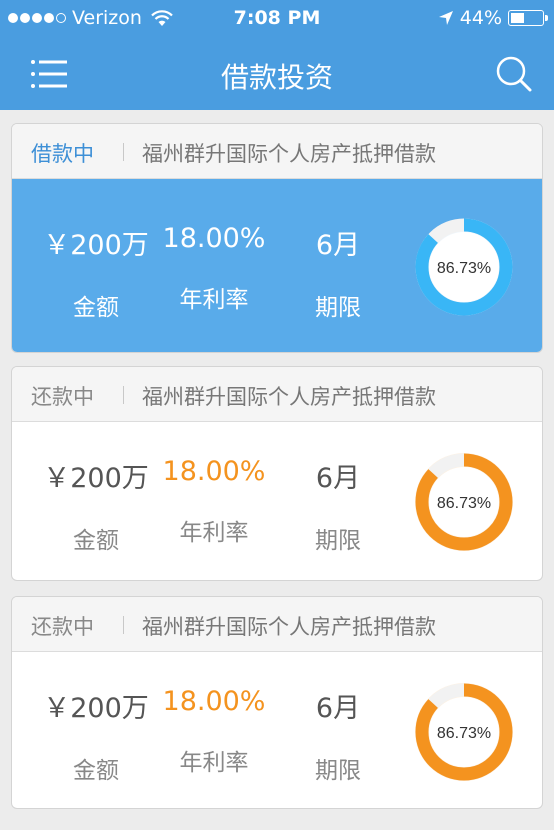 The width and height of the screenshot is (554, 830). I want to click on search-button, so click(514, 74).